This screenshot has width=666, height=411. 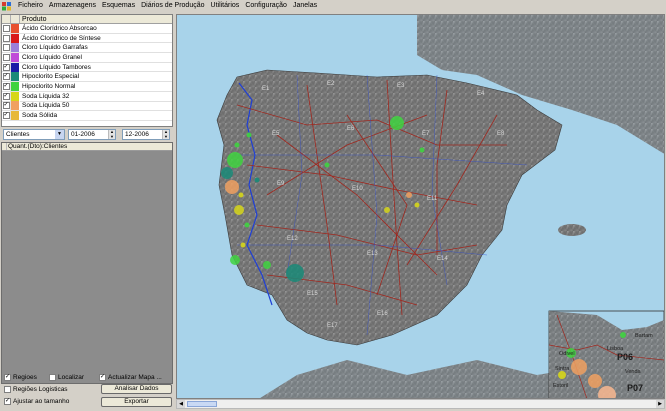 What do you see at coordinates (55, 48) in the screenshot?
I see `product-label: Cloro Líquido Garrafas` at bounding box center [55, 48].